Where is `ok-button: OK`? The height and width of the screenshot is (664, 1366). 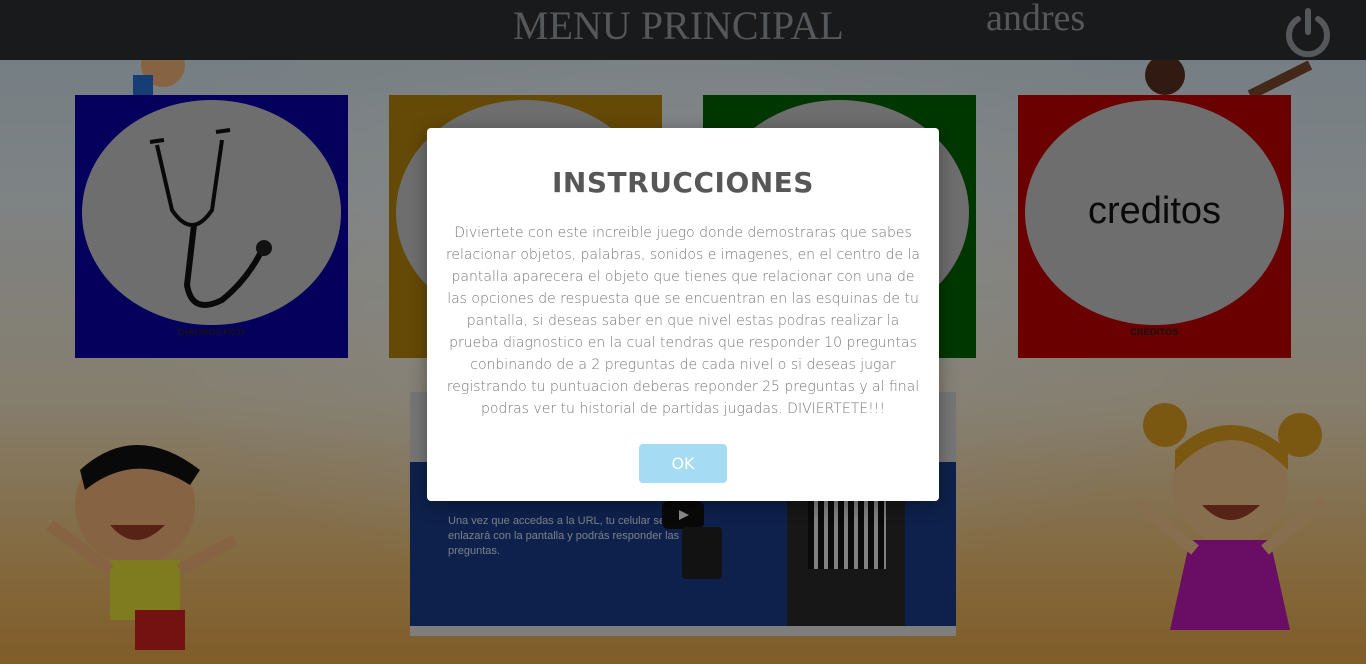 ok-button: OK is located at coordinates (683, 463).